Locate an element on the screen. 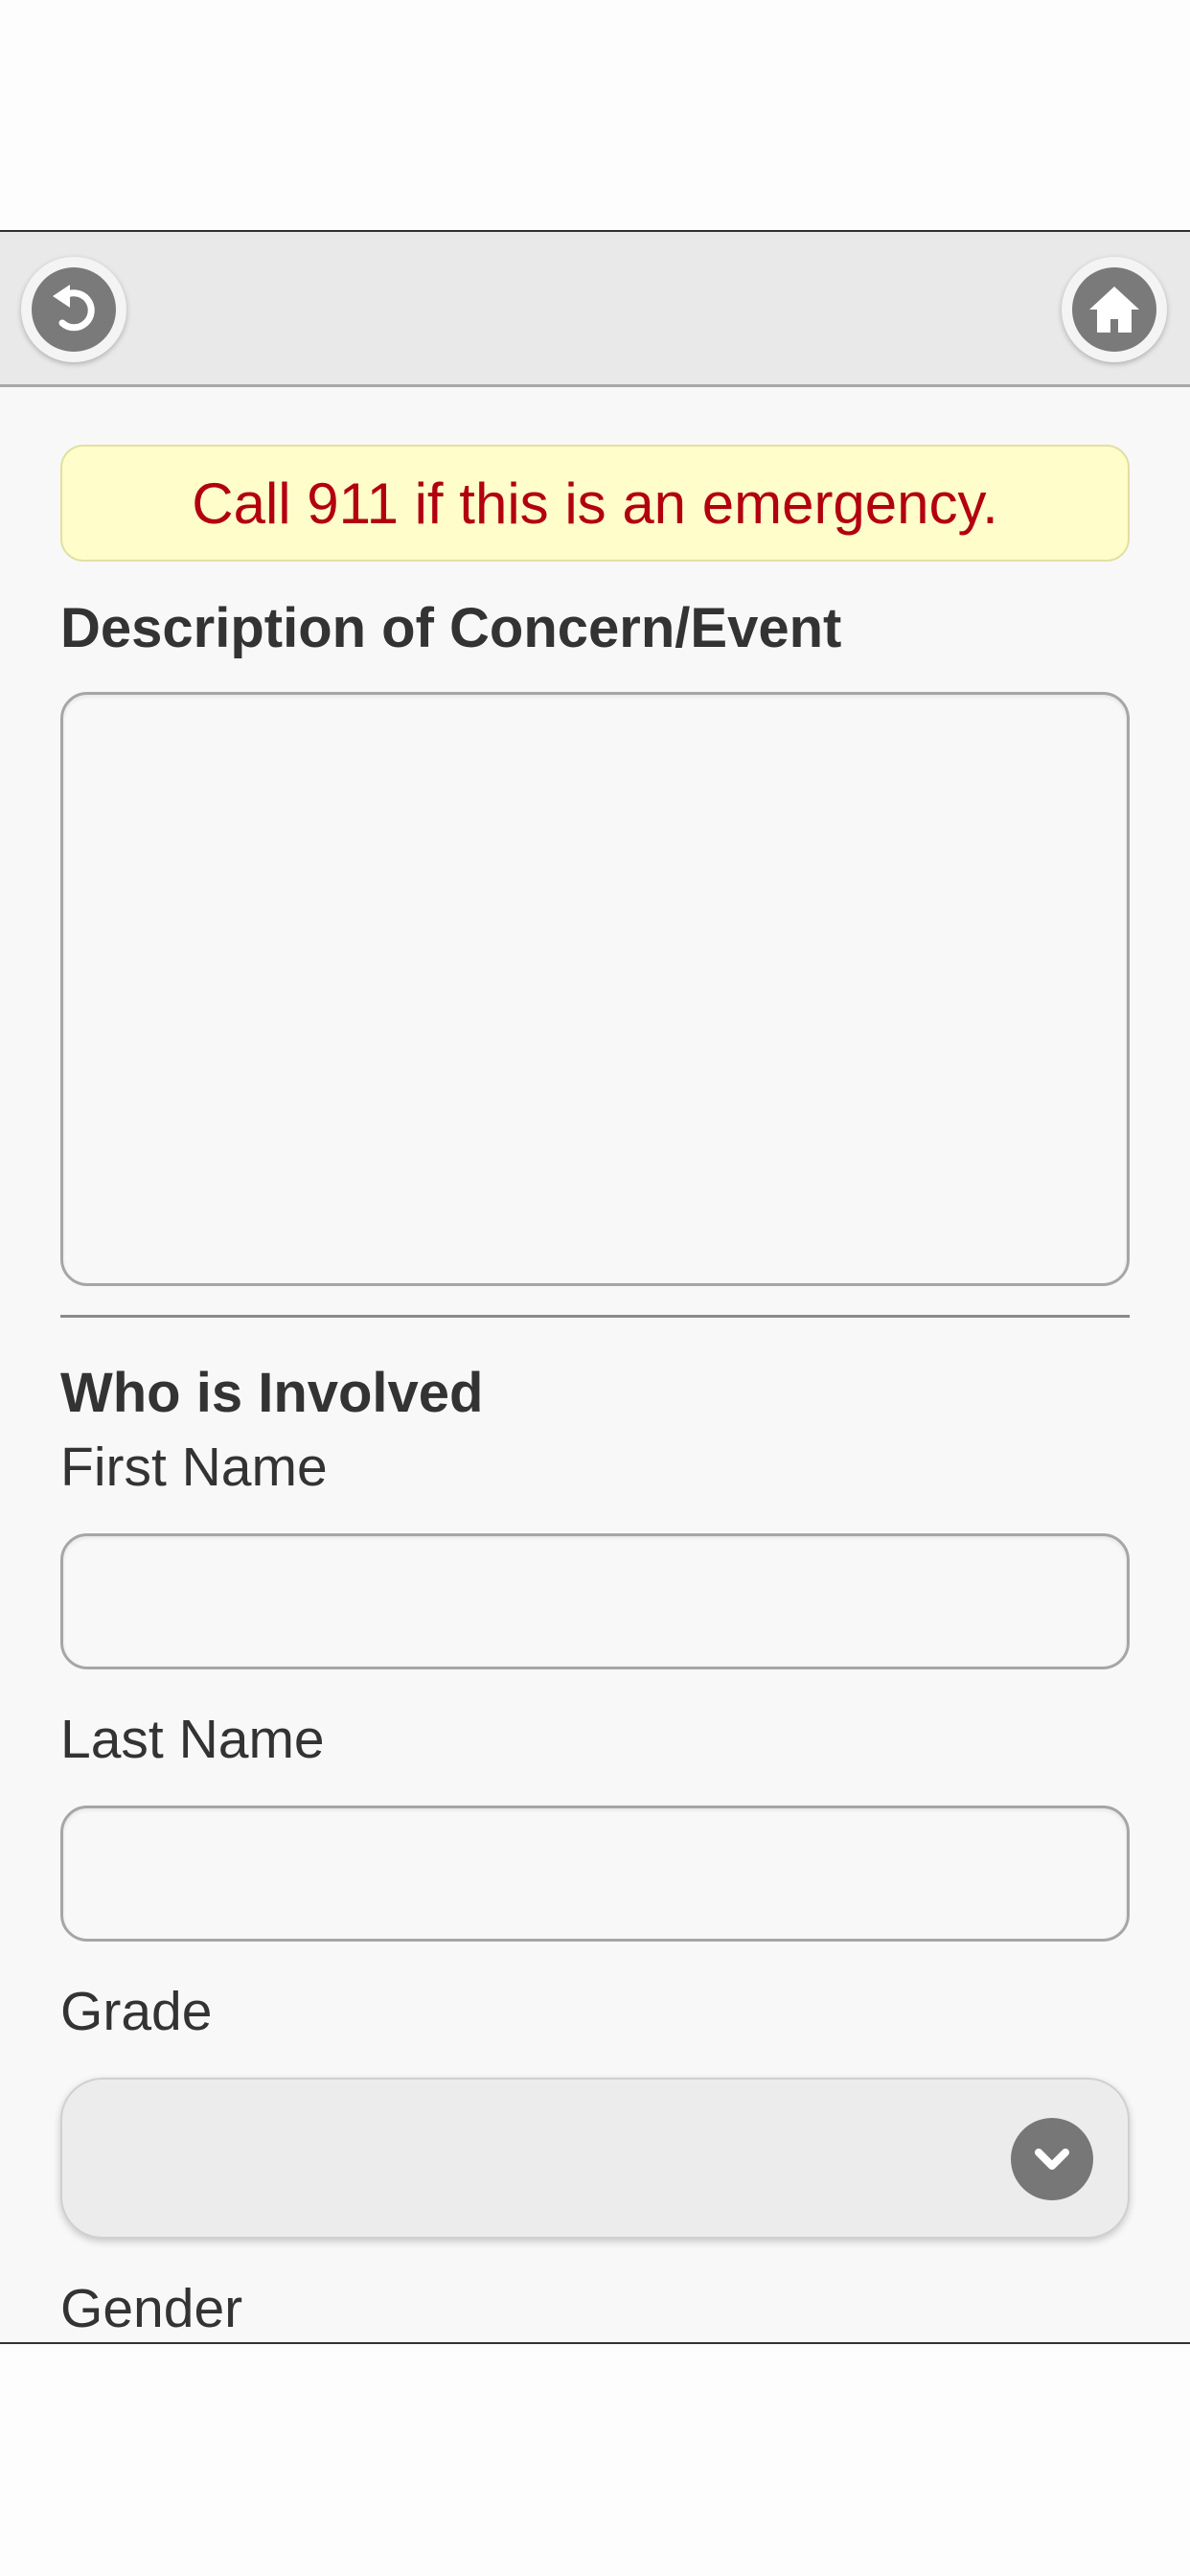 This screenshot has height=2576, width=1190. back-button is located at coordinates (74, 309).